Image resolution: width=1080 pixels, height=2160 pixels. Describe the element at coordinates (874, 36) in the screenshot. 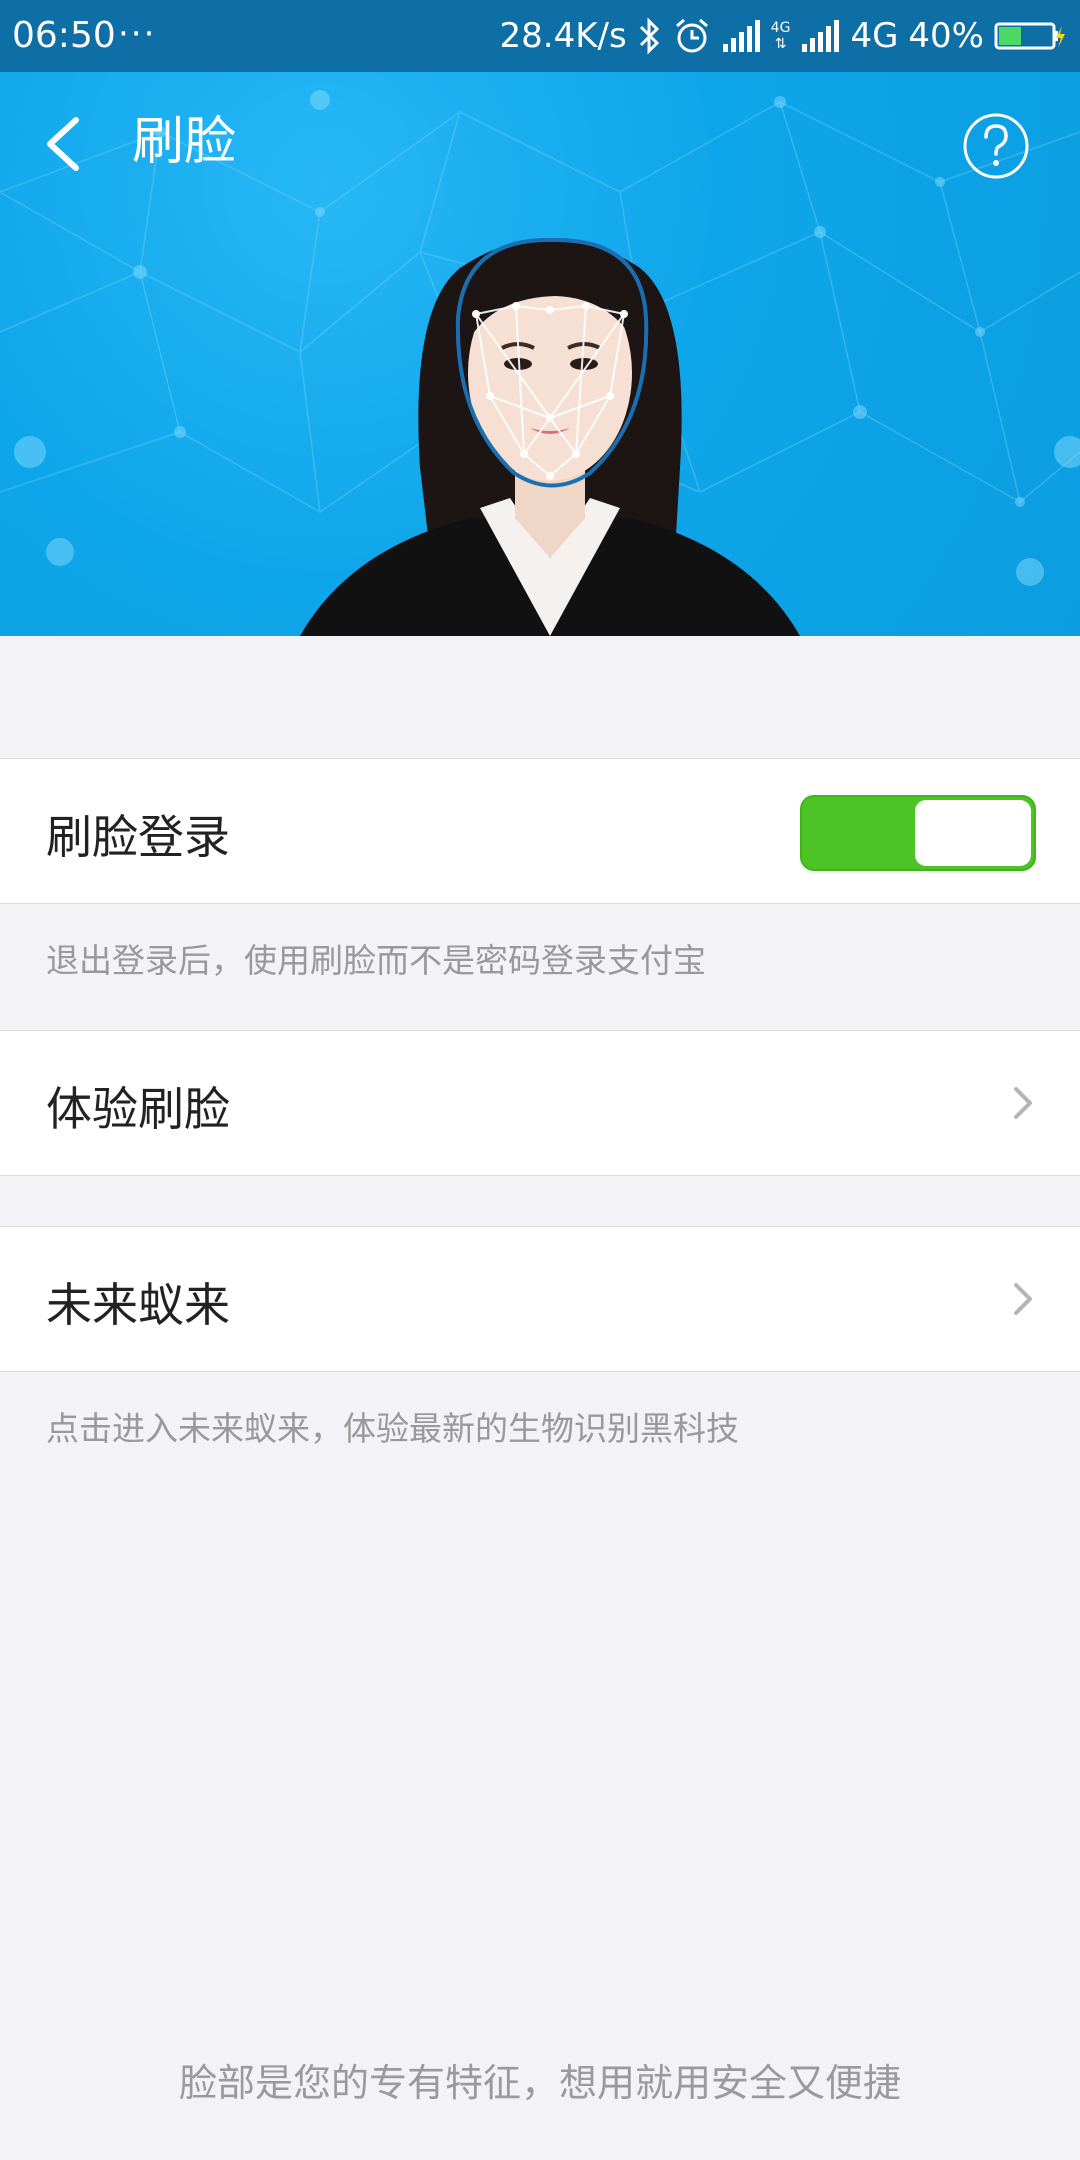

I see `network-type: 4G` at that location.